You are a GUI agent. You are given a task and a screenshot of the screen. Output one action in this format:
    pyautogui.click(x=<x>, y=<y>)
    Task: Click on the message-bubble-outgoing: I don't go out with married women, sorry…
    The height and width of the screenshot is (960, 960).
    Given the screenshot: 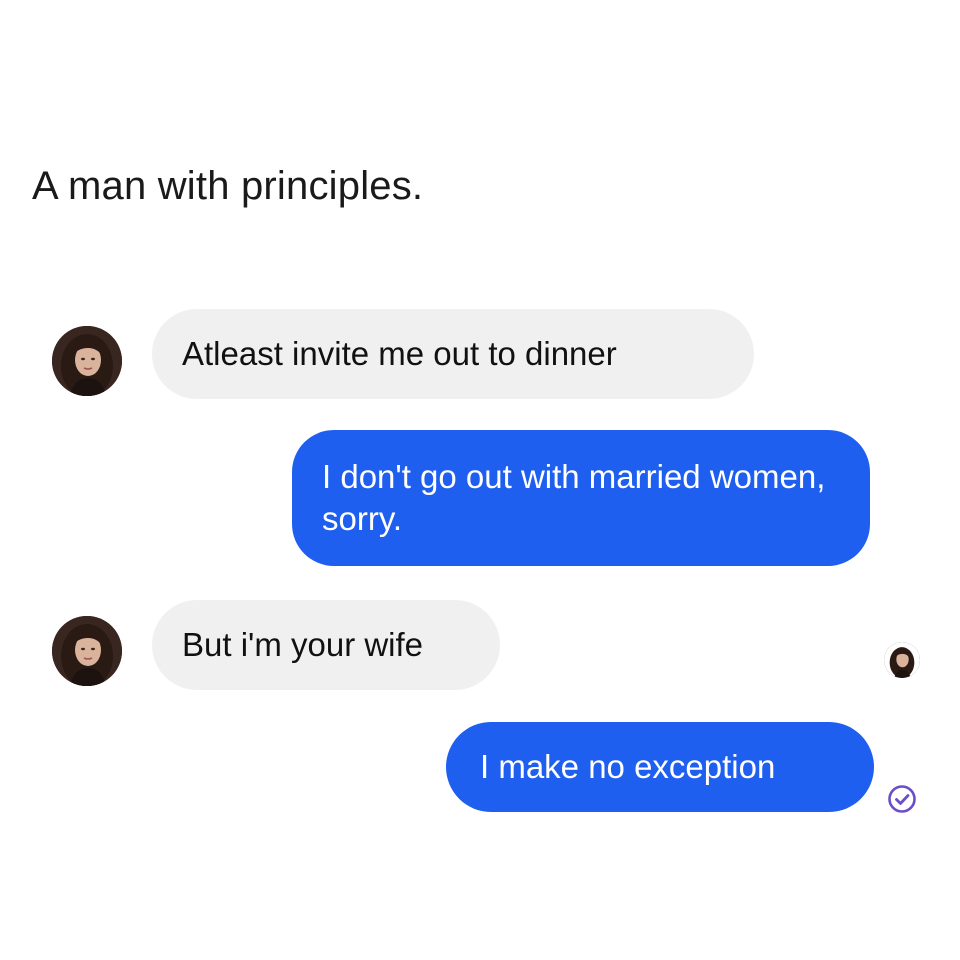 What is the action you would take?
    pyautogui.click(x=581, y=498)
    